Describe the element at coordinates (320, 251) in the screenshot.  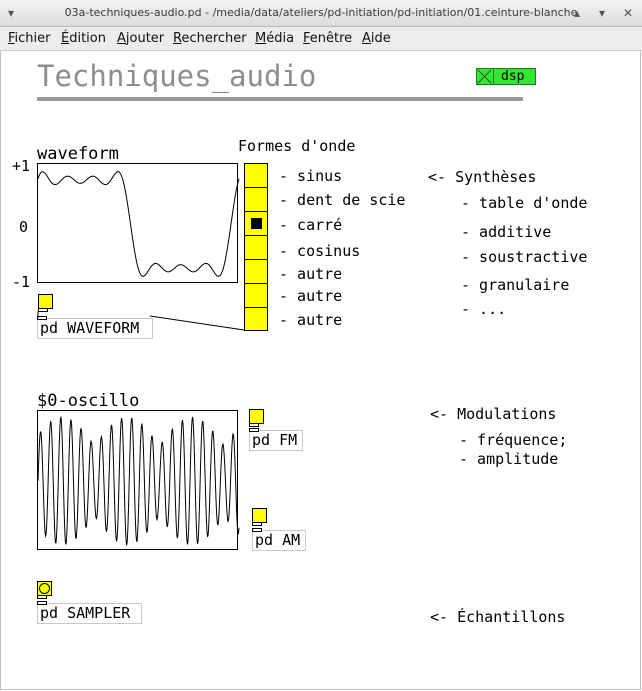
I see `forme-option-cosinus: - cosinus` at that location.